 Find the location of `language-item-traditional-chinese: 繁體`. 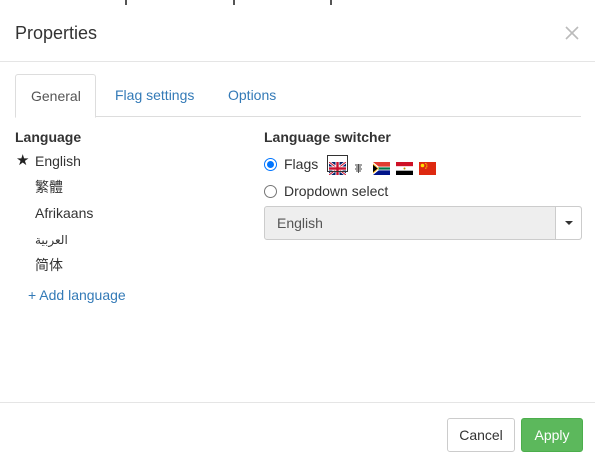

language-item-traditional-chinese: 繁體 is located at coordinates (130, 187).